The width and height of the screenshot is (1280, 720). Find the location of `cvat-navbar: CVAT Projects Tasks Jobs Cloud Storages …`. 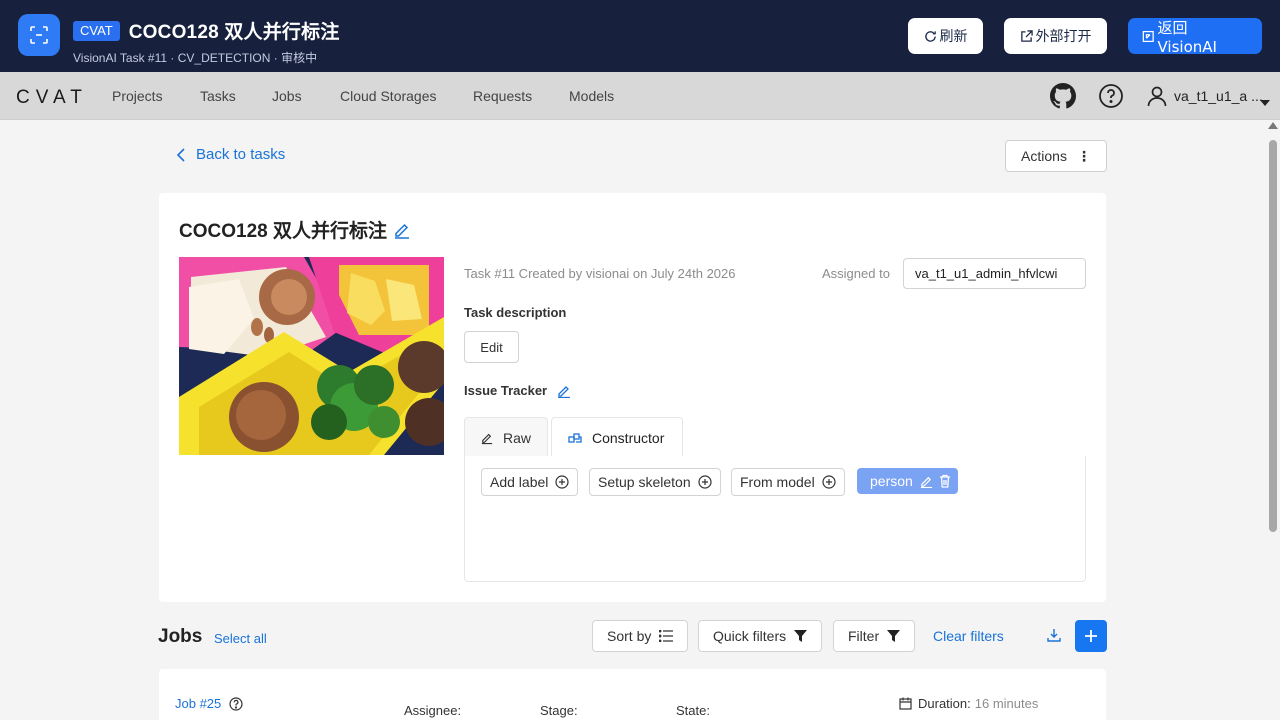

cvat-navbar: CVAT Projects Tasks Jobs Cloud Storages … is located at coordinates (640, 96).